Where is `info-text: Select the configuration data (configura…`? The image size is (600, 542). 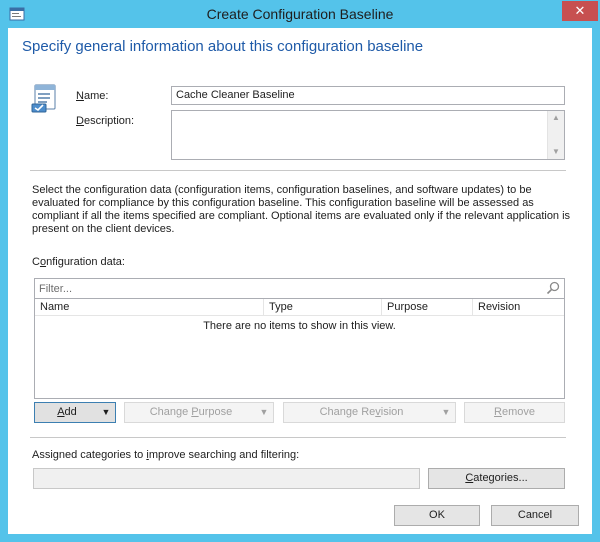 info-text: Select the configuration data (configura… is located at coordinates (301, 209).